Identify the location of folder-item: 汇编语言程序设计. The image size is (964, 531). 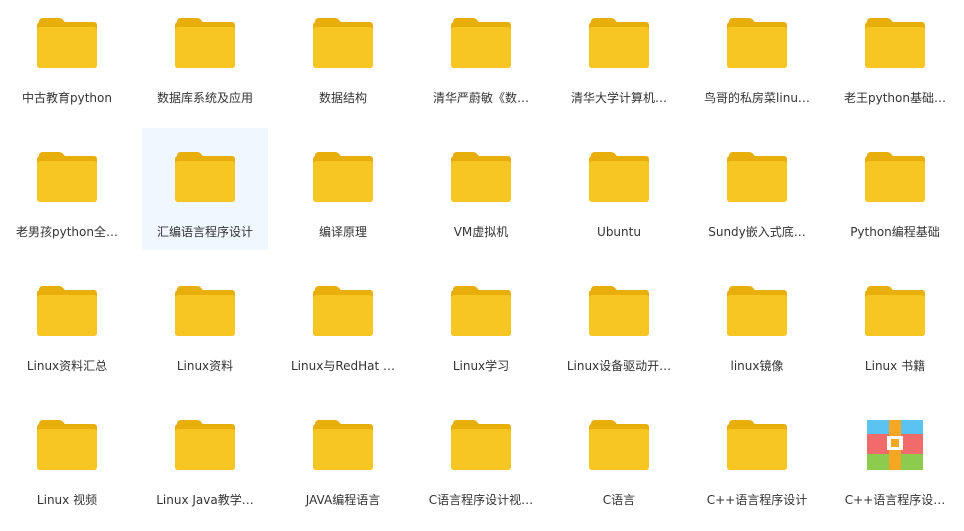
(205, 189).